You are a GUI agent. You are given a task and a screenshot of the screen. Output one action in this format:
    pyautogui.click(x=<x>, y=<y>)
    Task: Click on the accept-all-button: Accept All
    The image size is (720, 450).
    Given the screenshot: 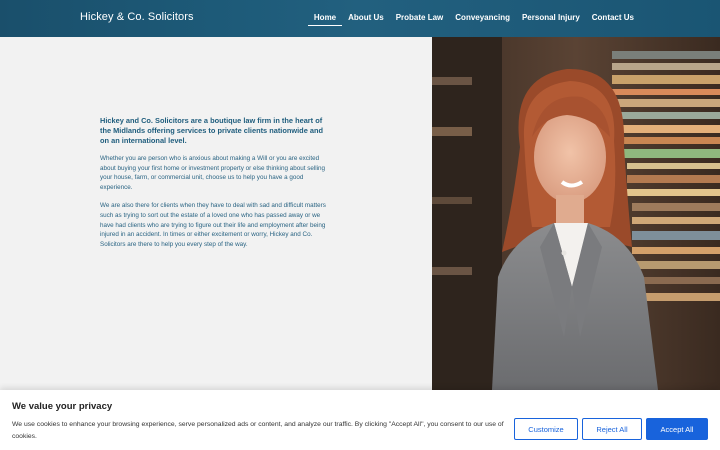 What is the action you would take?
    pyautogui.click(x=677, y=429)
    